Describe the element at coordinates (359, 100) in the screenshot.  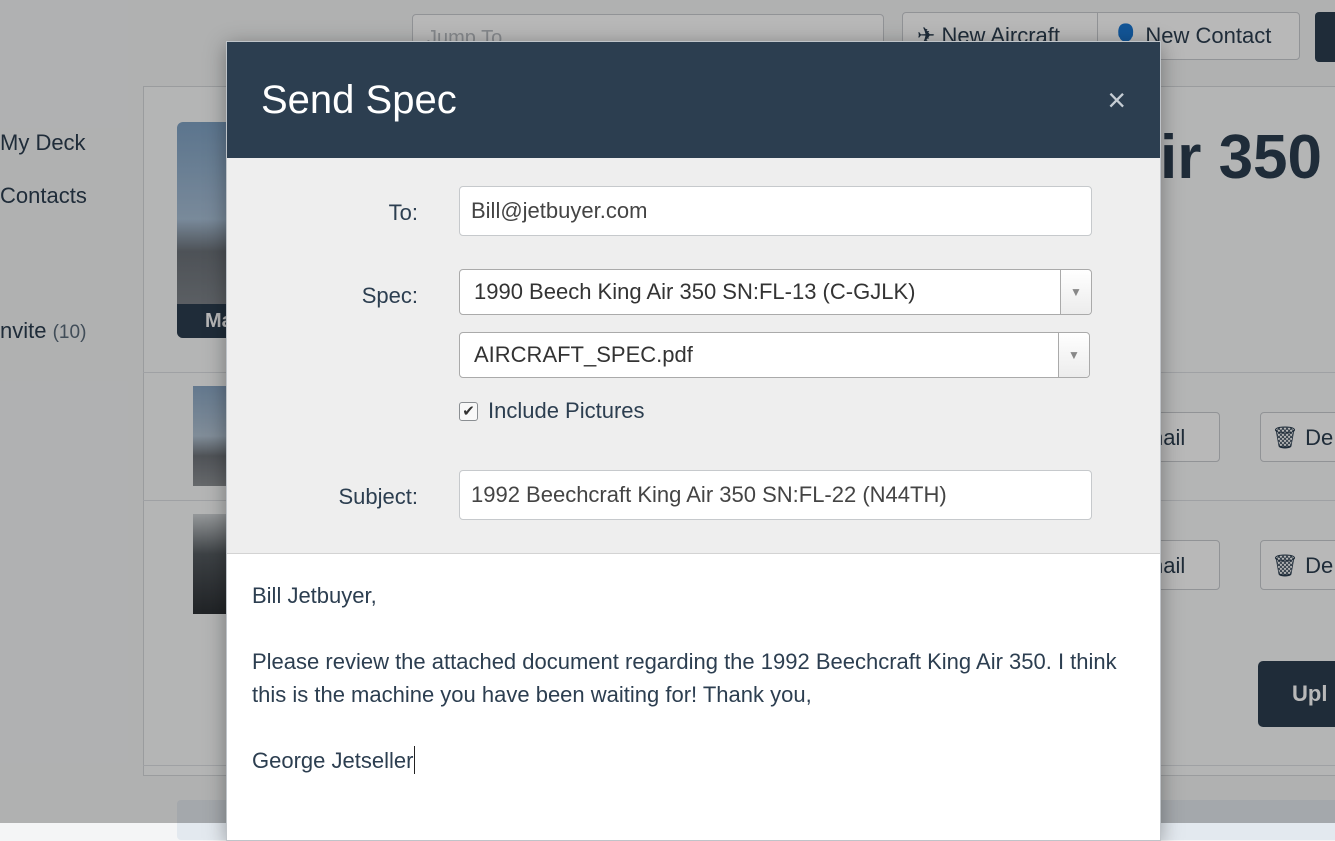
I see `modal-title: Send Spec` at that location.